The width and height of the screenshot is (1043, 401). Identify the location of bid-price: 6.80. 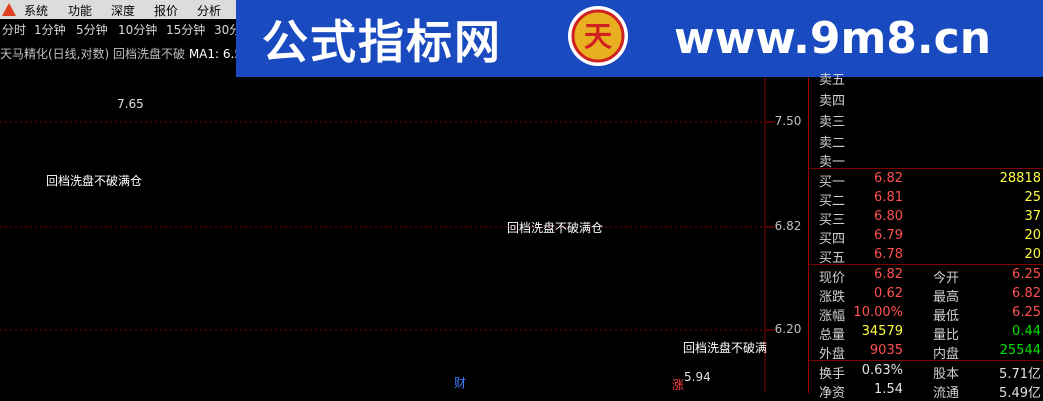
(888, 216).